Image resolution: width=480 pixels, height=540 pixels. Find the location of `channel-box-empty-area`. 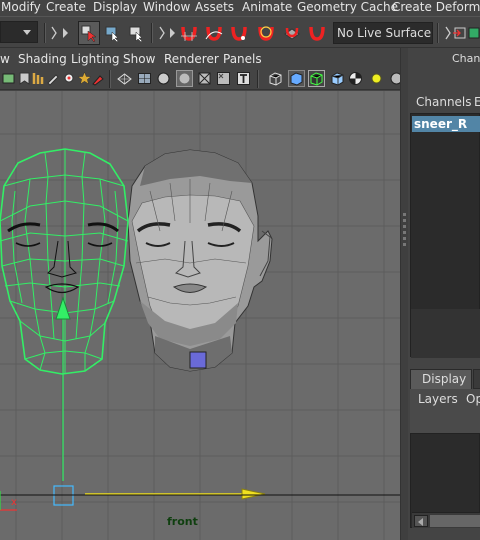

channel-box-empty-area is located at coordinates (445, 333).